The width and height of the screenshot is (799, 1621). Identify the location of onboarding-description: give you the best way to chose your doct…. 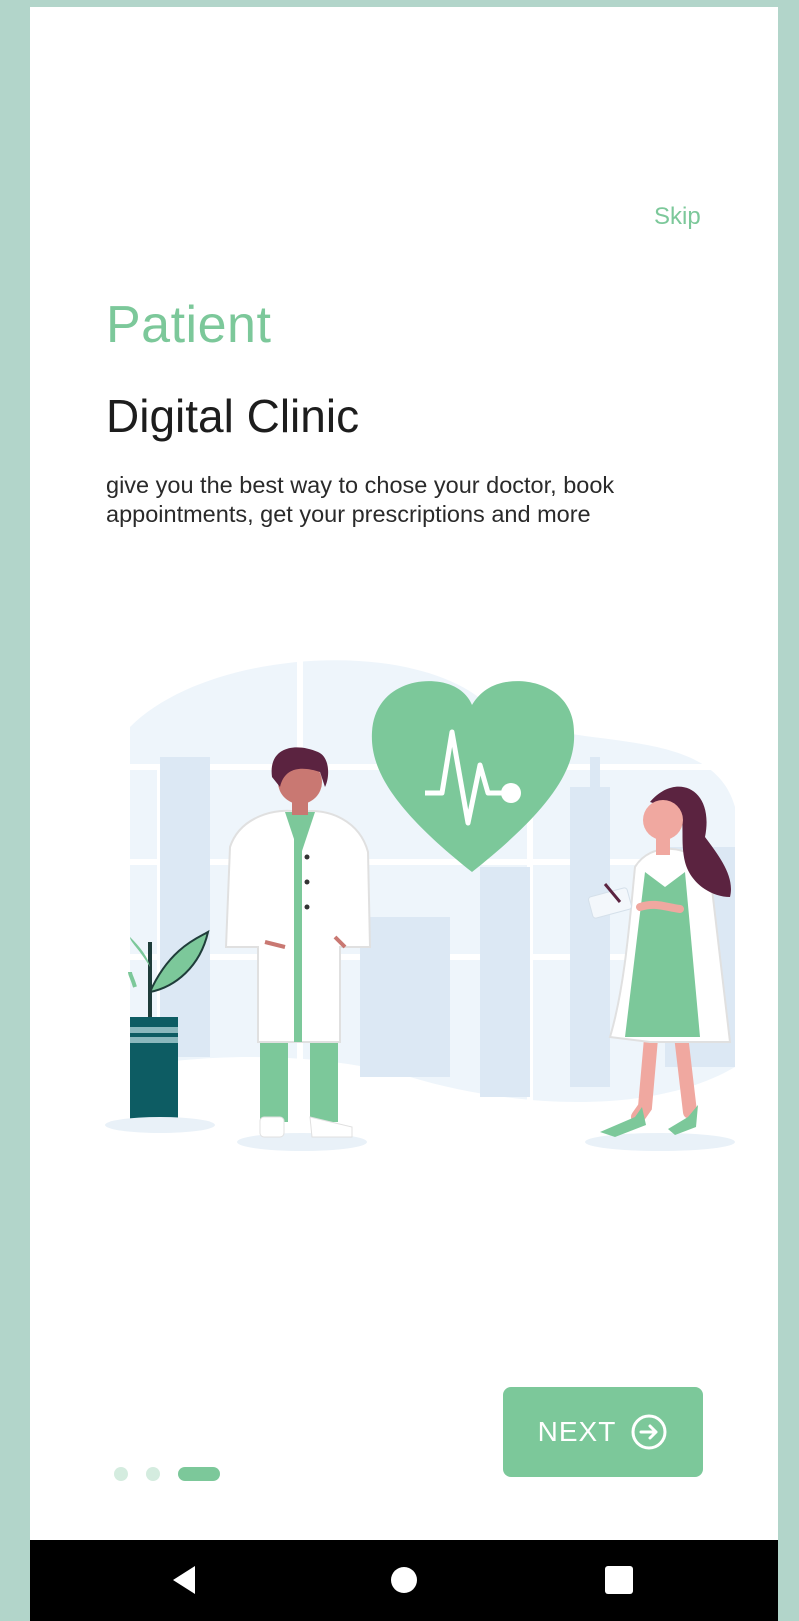
(360, 499).